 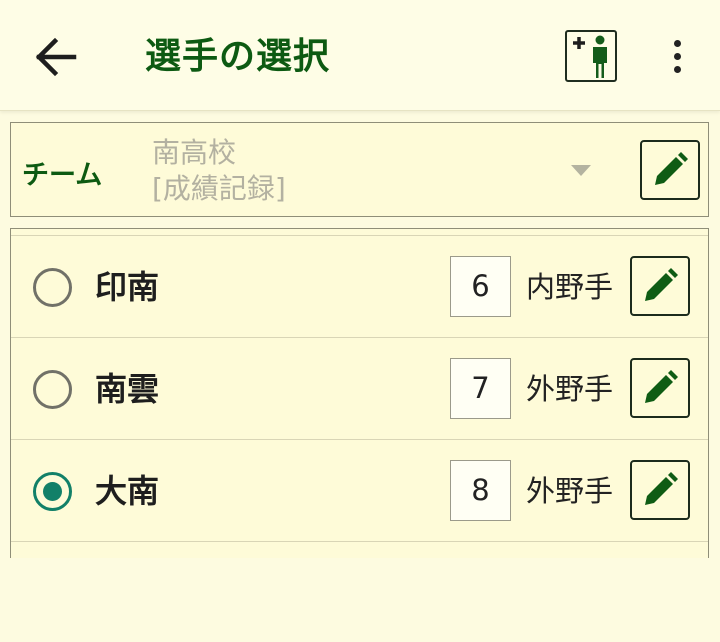 I want to click on player-number: 8, so click(x=480, y=490).